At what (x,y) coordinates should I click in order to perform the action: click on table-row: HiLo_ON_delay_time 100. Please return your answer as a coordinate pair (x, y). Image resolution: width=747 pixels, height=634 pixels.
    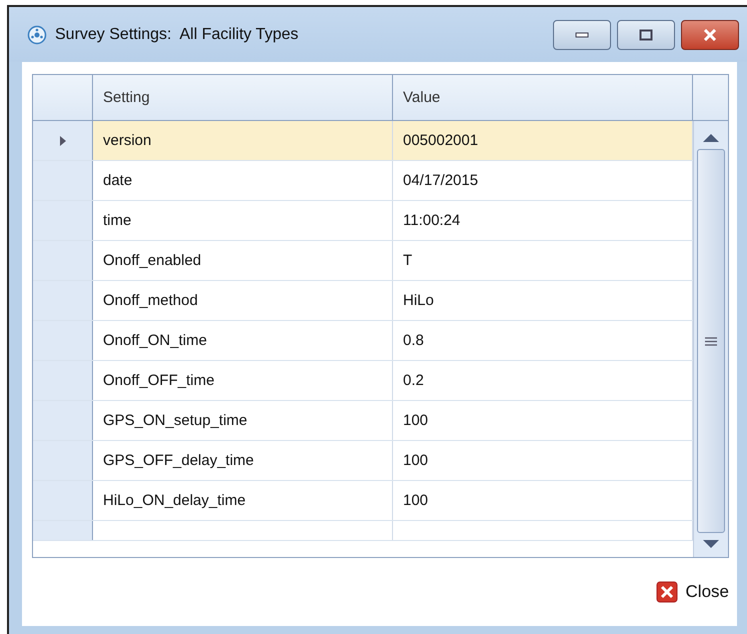
    Looking at the image, I should click on (363, 501).